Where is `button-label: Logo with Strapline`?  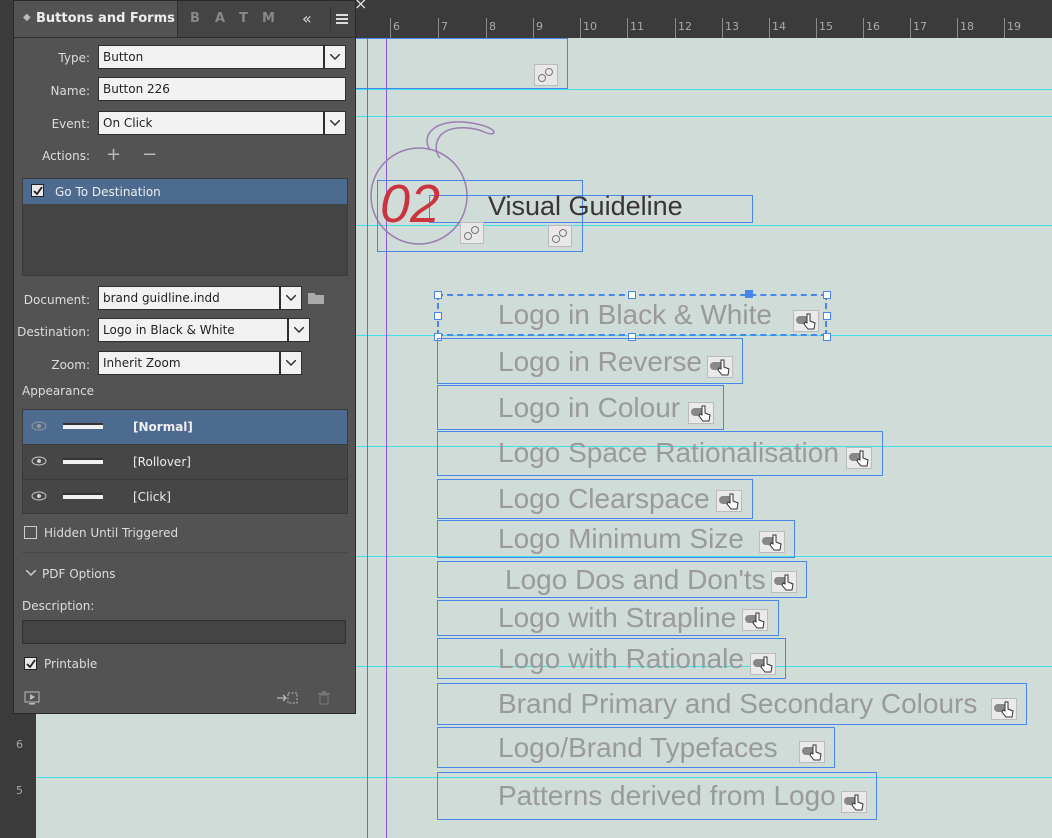 button-label: Logo with Strapline is located at coordinates (617, 617).